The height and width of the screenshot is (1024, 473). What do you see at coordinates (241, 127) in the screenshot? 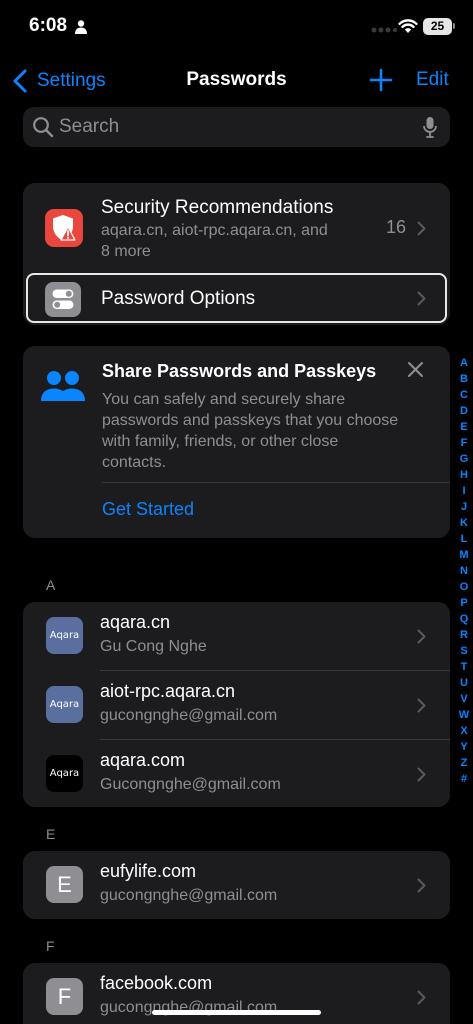
I see `search-input` at bounding box center [241, 127].